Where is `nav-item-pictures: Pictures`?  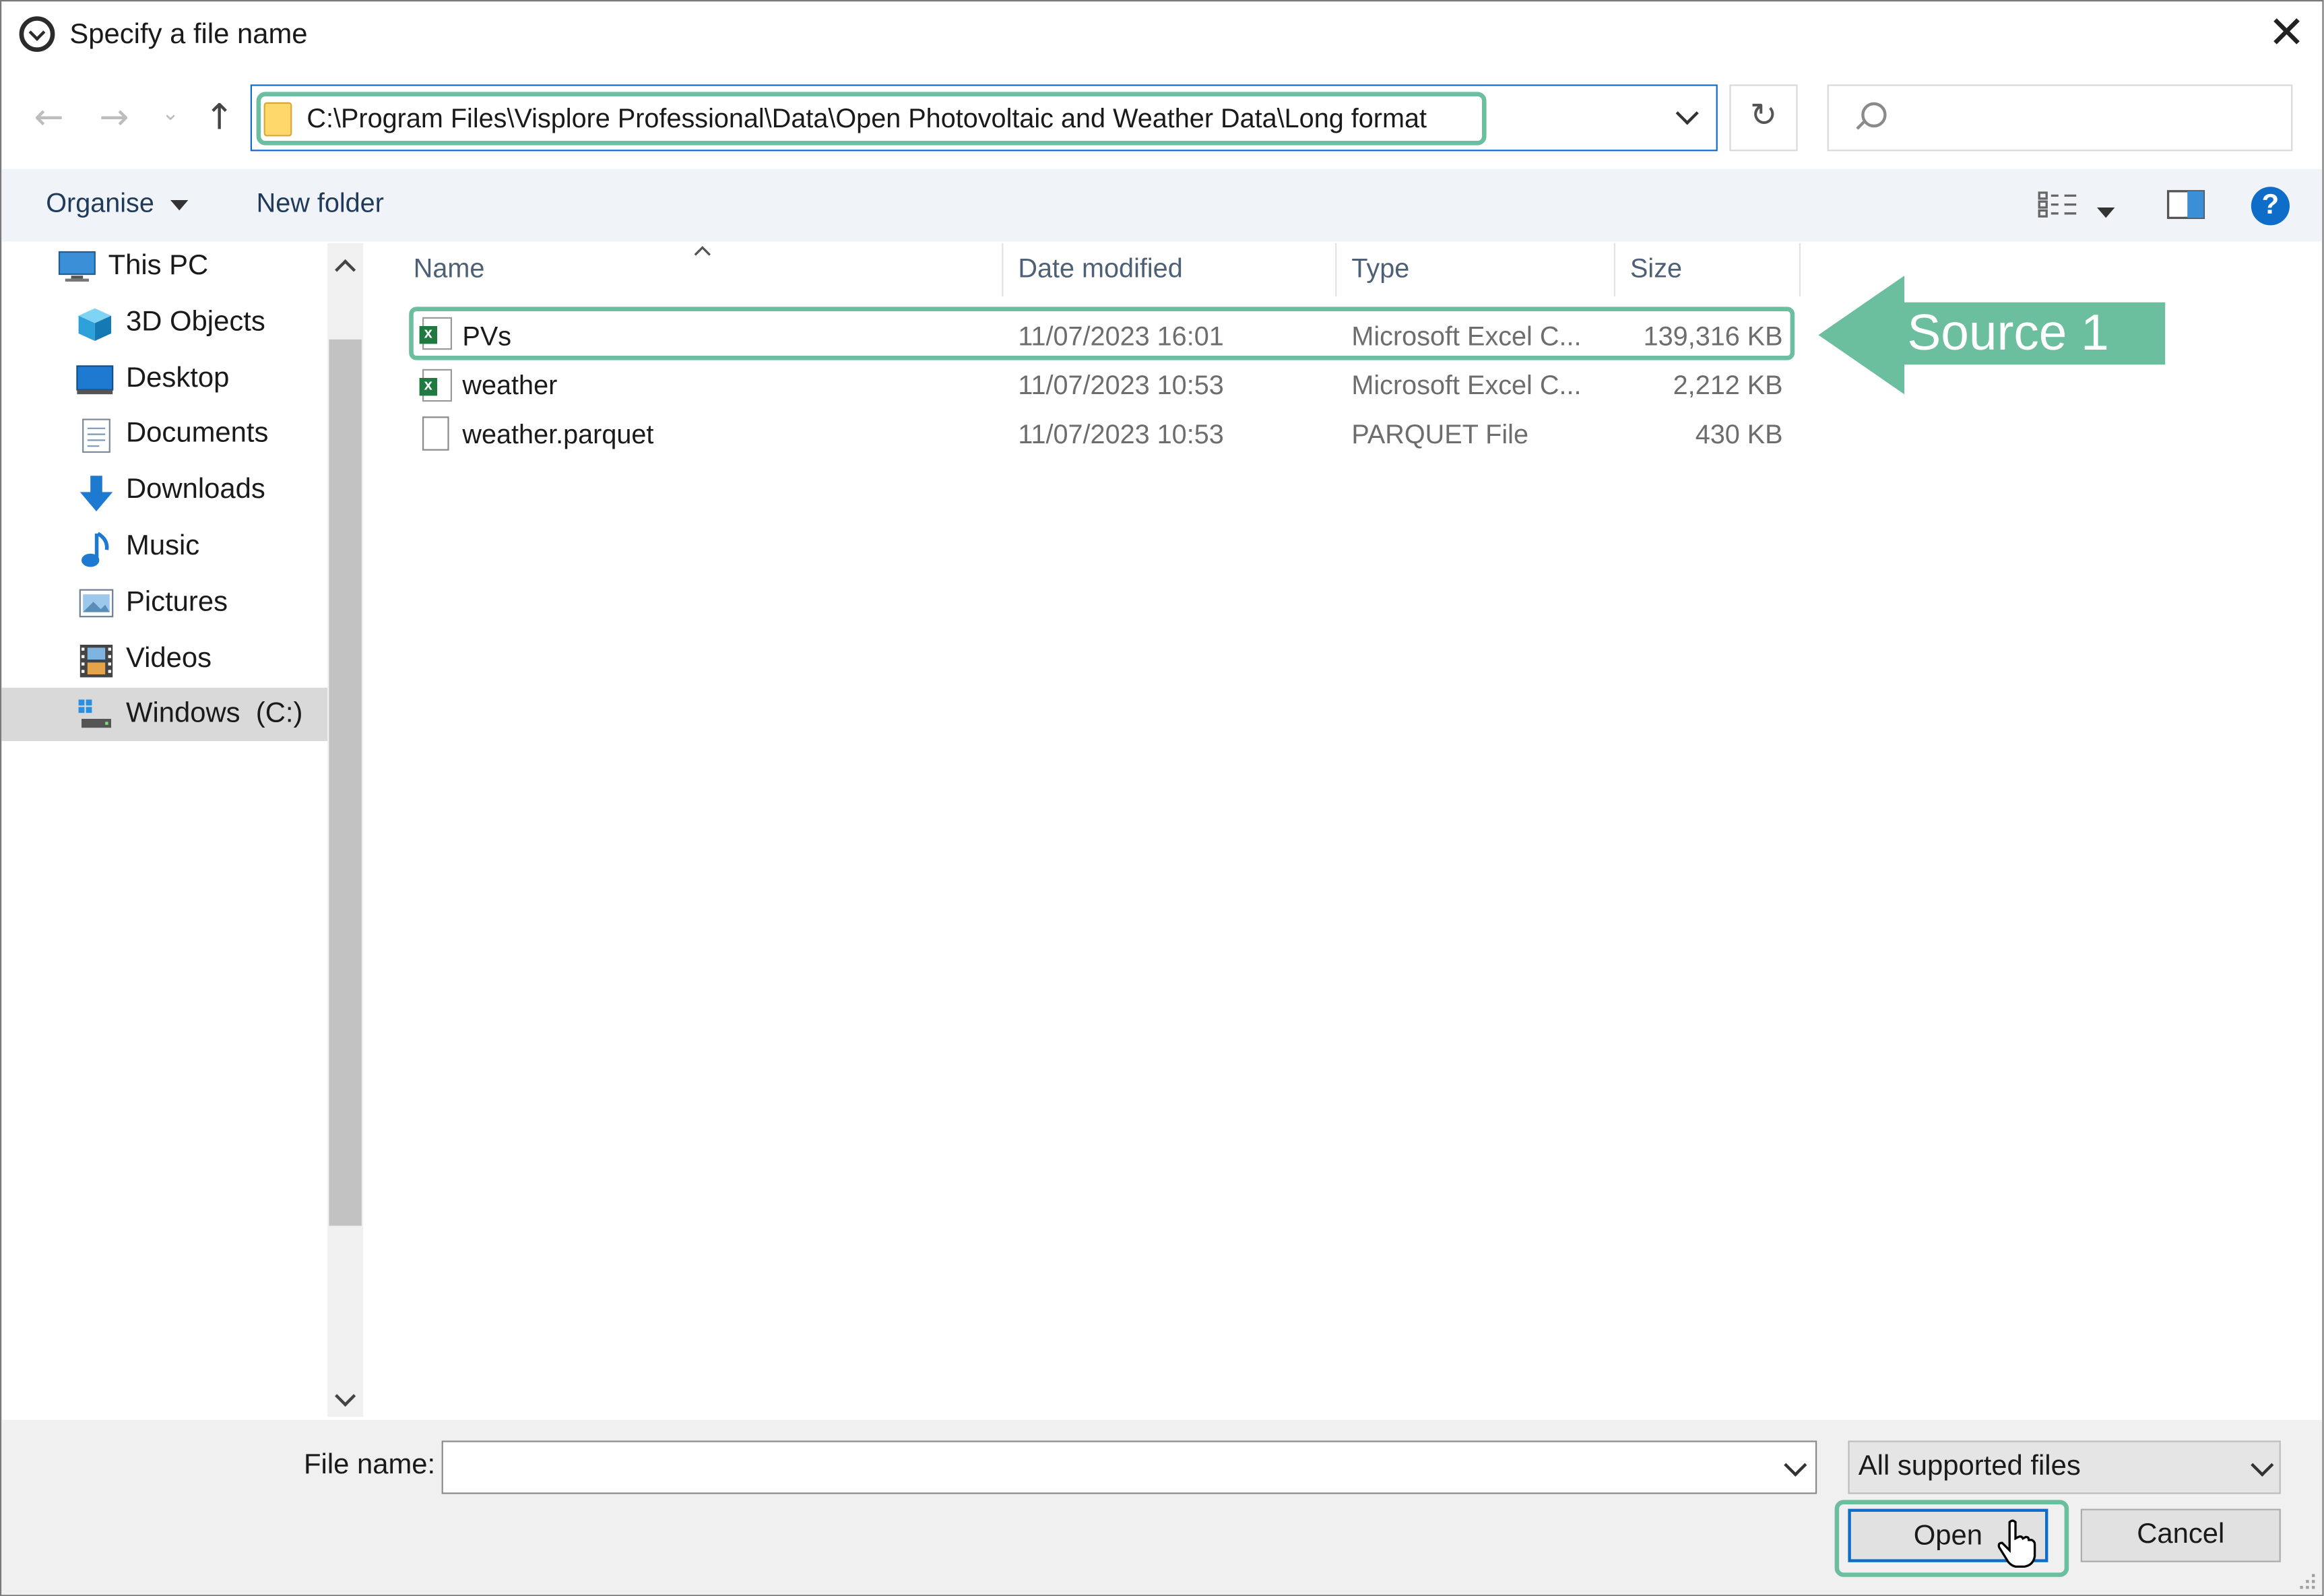
nav-item-pictures: Pictures is located at coordinates (164, 603).